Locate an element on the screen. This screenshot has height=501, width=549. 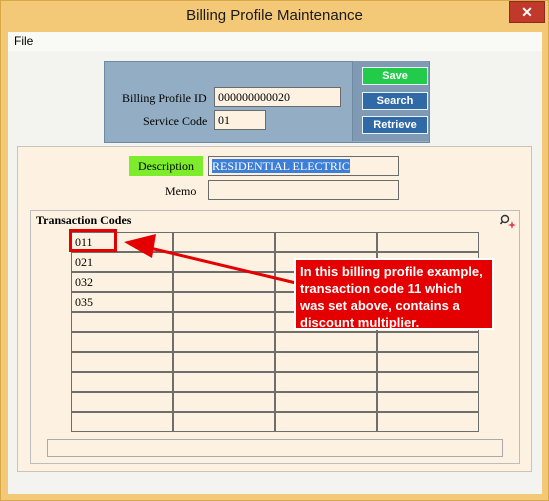
transaction-codes-title: Transaction Codes is located at coordinates (84, 220).